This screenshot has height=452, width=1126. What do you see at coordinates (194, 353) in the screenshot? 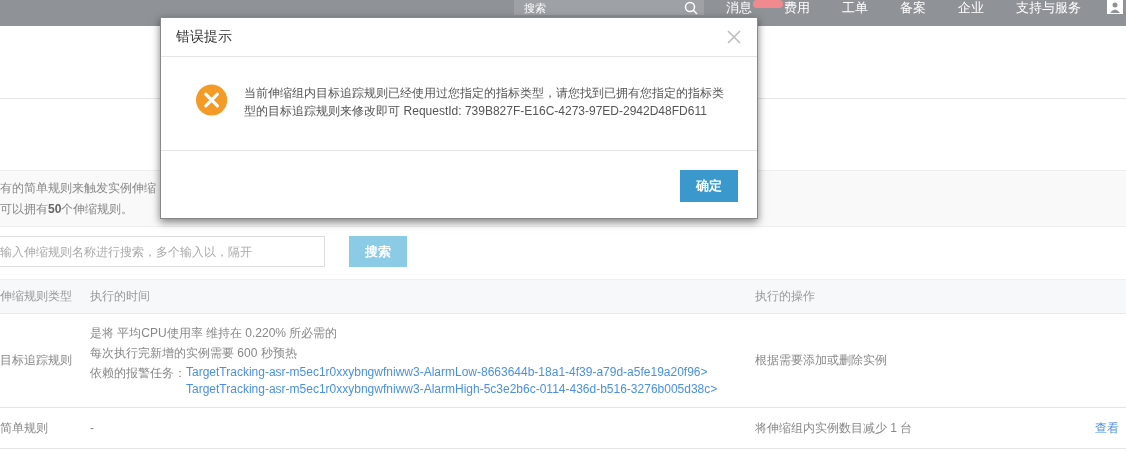
I see `table-cell-text: 每次执行完新增的实例需要 600 秒预热` at bounding box center [194, 353].